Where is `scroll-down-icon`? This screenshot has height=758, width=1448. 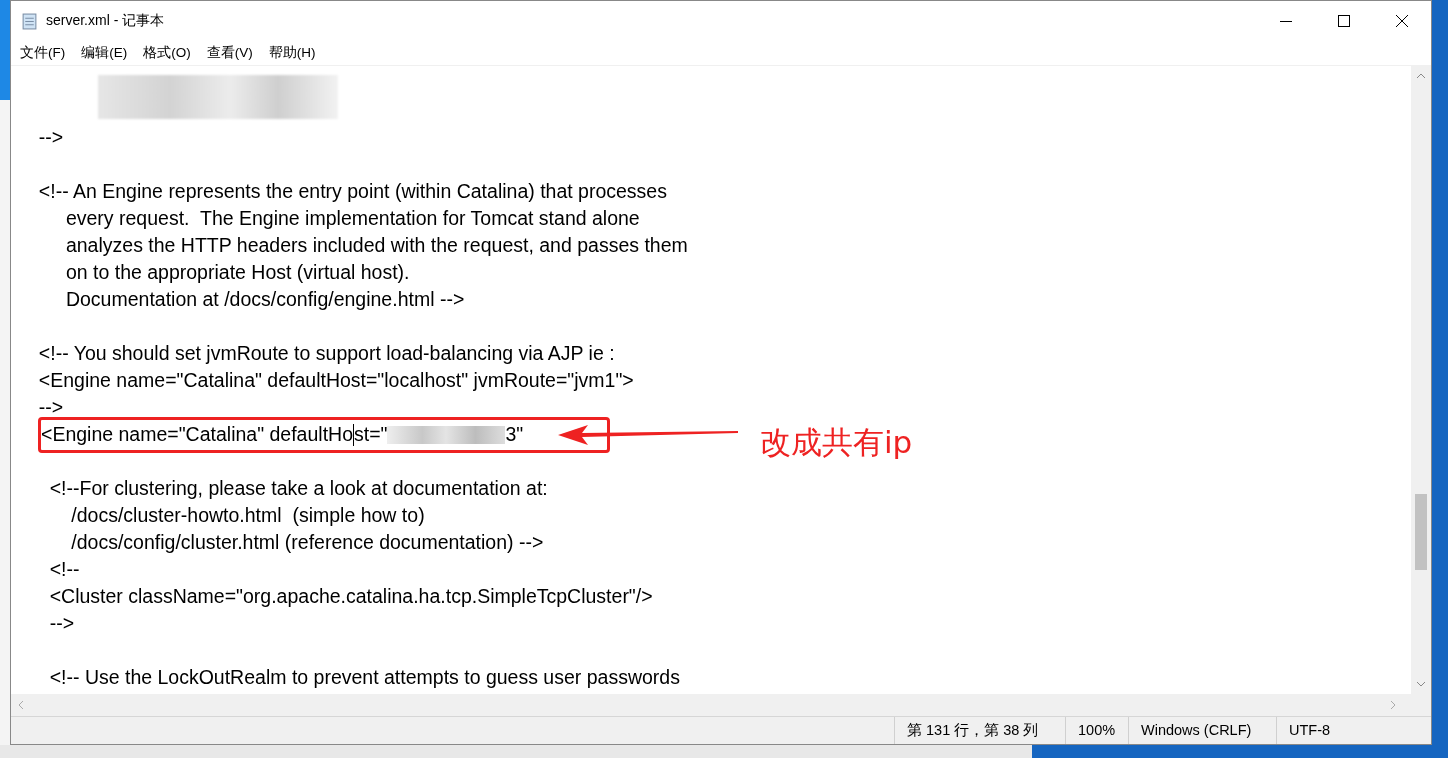
scroll-down-icon is located at coordinates (1421, 684).